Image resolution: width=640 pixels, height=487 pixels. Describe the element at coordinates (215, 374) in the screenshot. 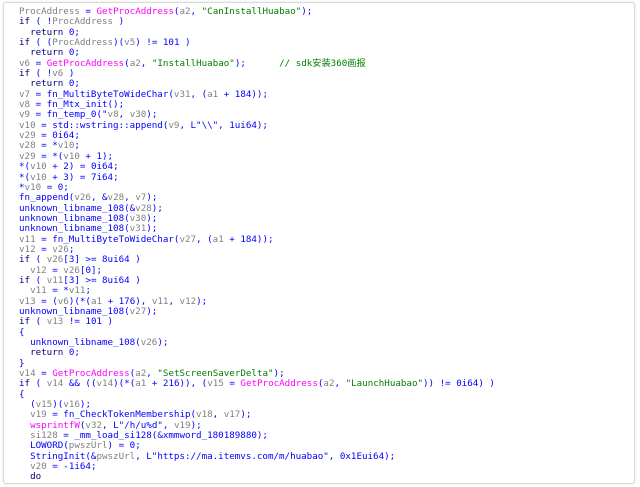

I see `code-token: "SetScreenSaverDelta"` at that location.